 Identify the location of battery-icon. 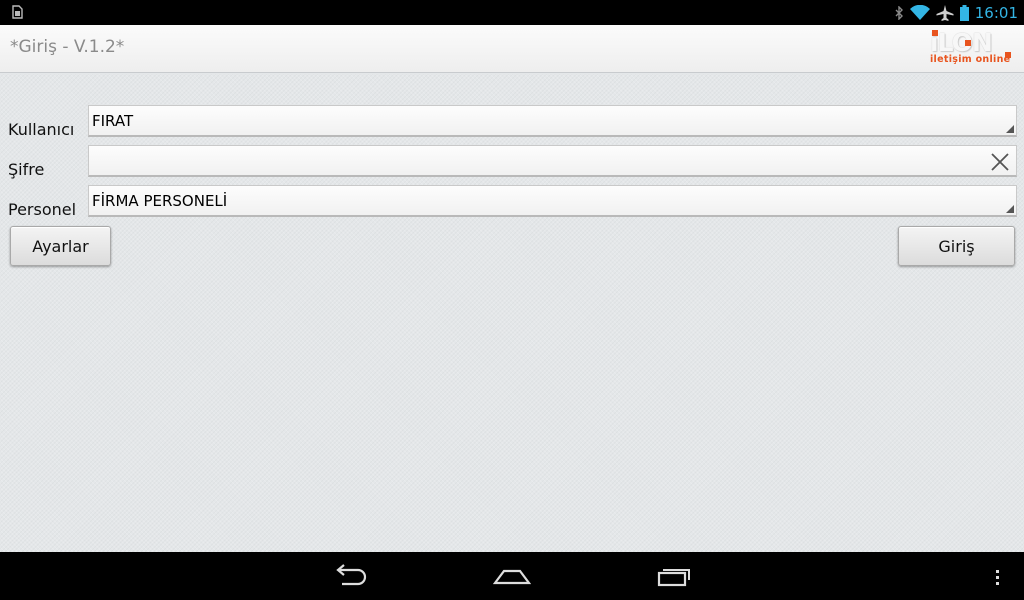
(964, 12).